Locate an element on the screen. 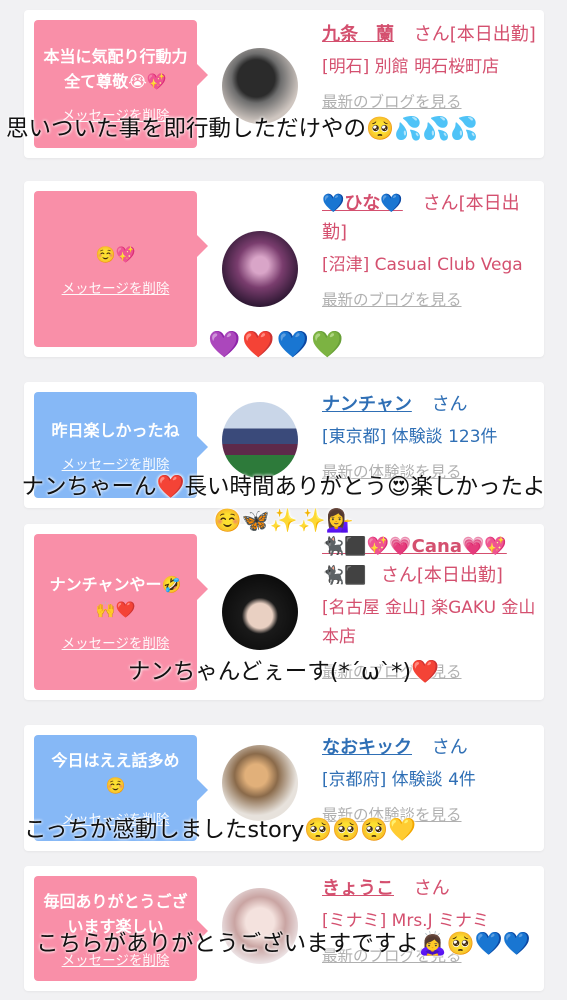 The width and height of the screenshot is (567, 1000). cast-name-link: 九条 蘭 is located at coordinates (358, 34).